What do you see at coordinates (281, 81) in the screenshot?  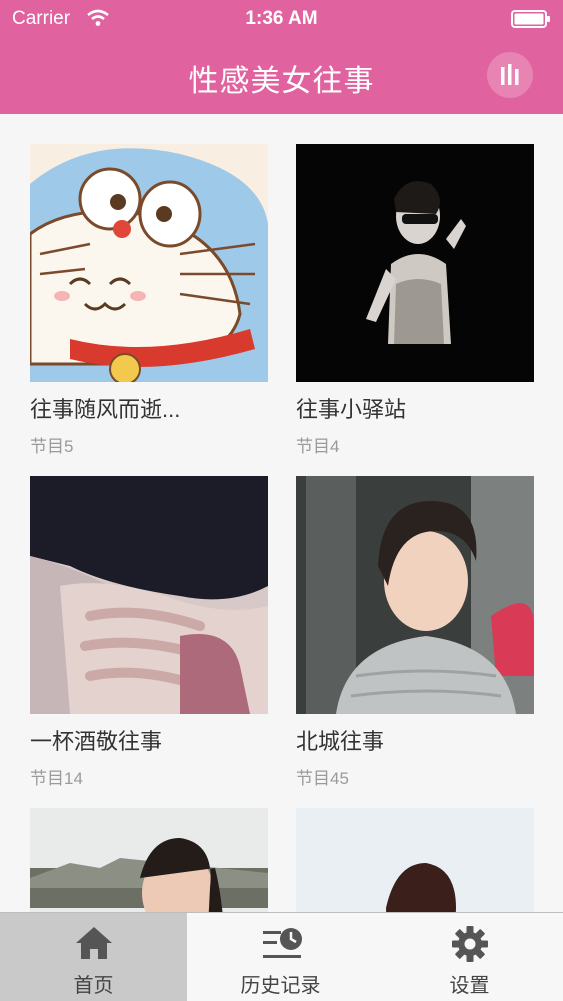 I see `page-title: 性感美女往事` at bounding box center [281, 81].